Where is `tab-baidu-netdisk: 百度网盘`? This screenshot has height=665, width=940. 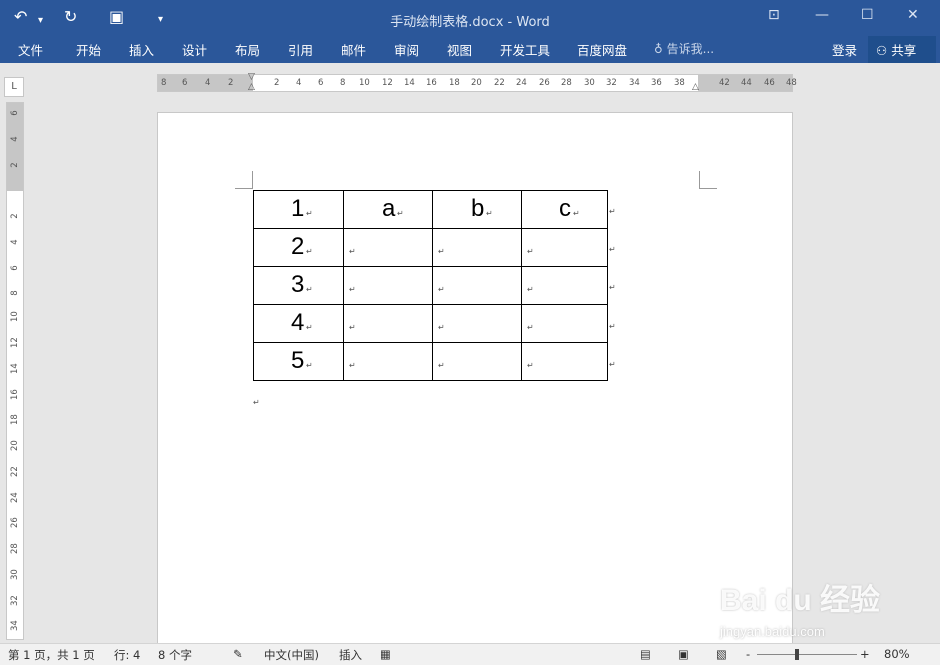
tab-baidu-netdisk: 百度网盘 is located at coordinates (602, 49).